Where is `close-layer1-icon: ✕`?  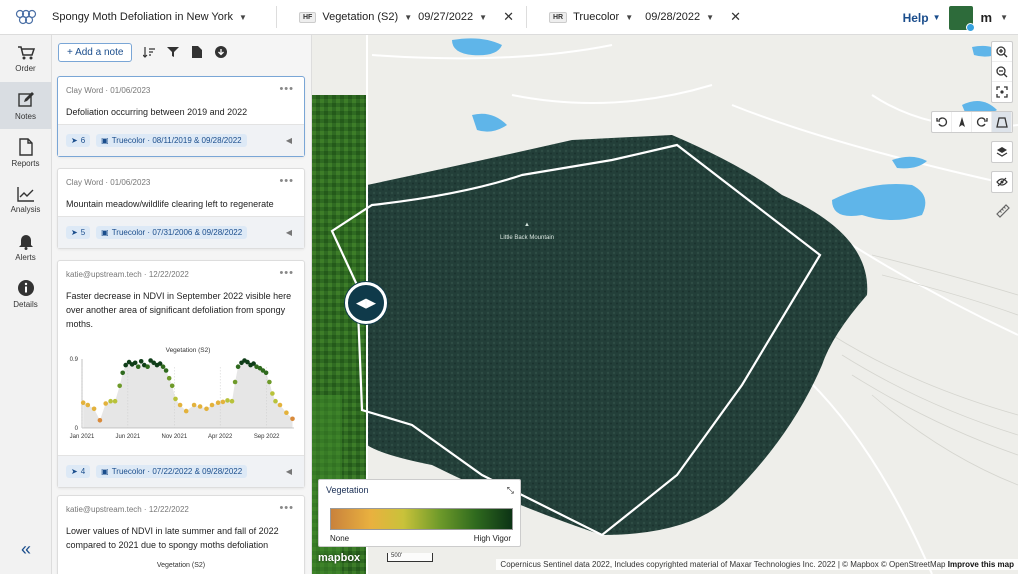
close-layer1-icon: ✕ is located at coordinates (508, 17).